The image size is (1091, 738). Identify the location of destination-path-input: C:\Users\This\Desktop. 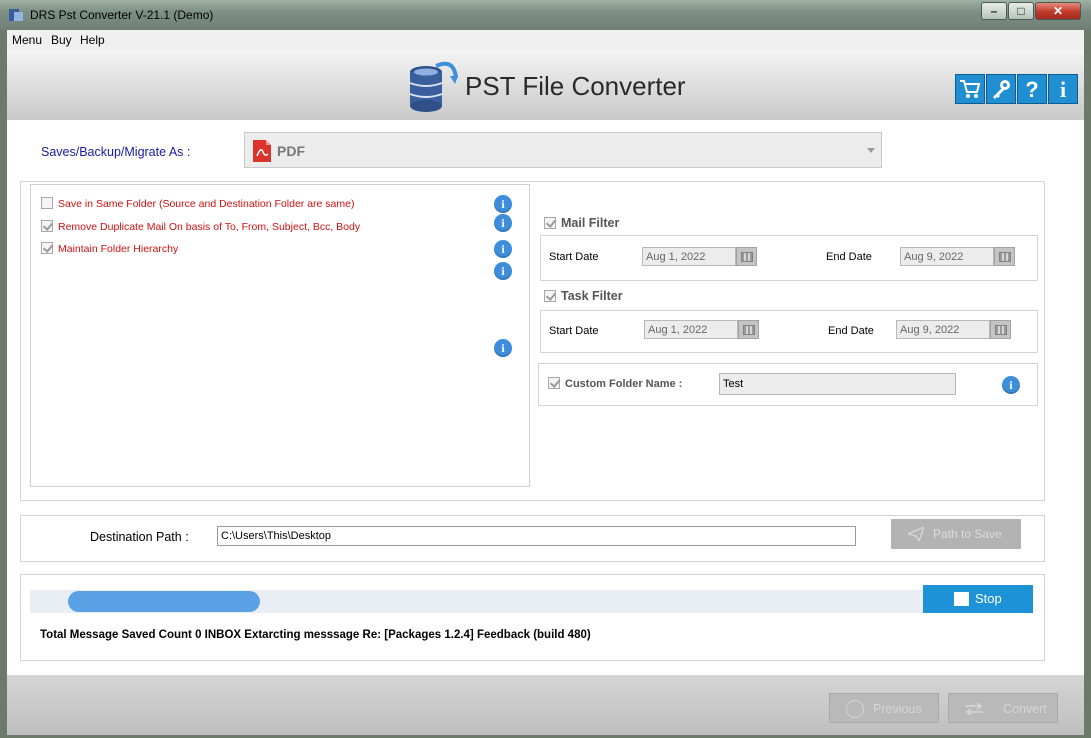
(536, 536).